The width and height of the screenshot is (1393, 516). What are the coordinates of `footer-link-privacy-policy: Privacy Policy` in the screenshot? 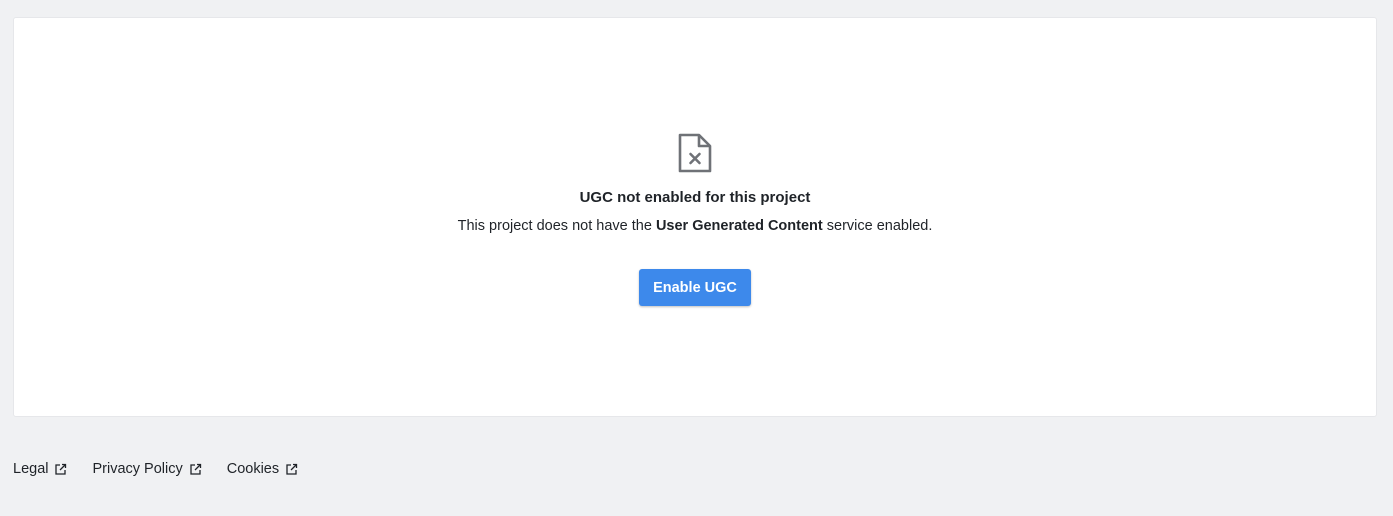 It's located at (146, 469).